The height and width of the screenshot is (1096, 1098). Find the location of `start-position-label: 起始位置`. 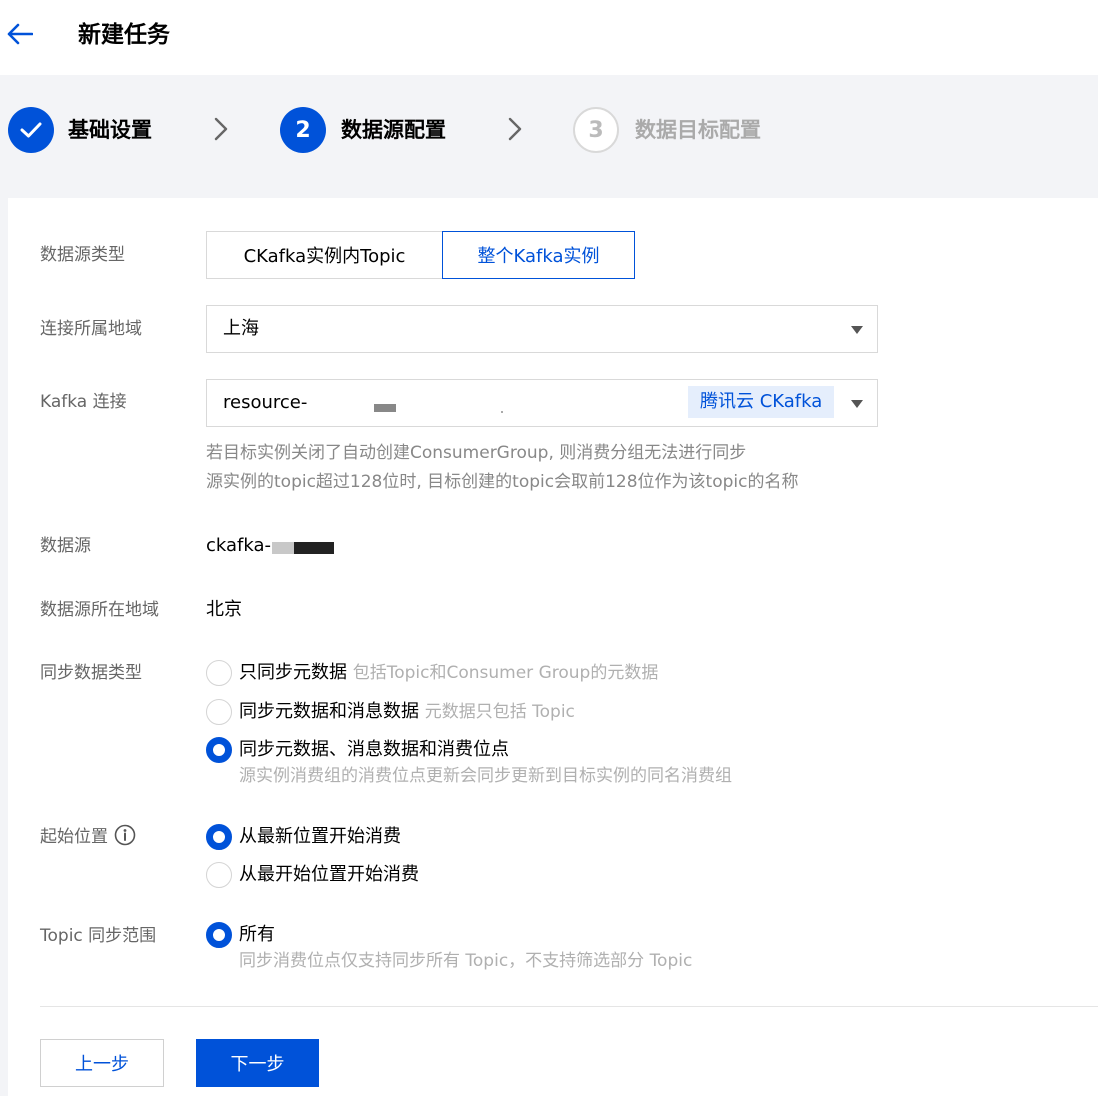

start-position-label: 起始位置 is located at coordinates (88, 837).